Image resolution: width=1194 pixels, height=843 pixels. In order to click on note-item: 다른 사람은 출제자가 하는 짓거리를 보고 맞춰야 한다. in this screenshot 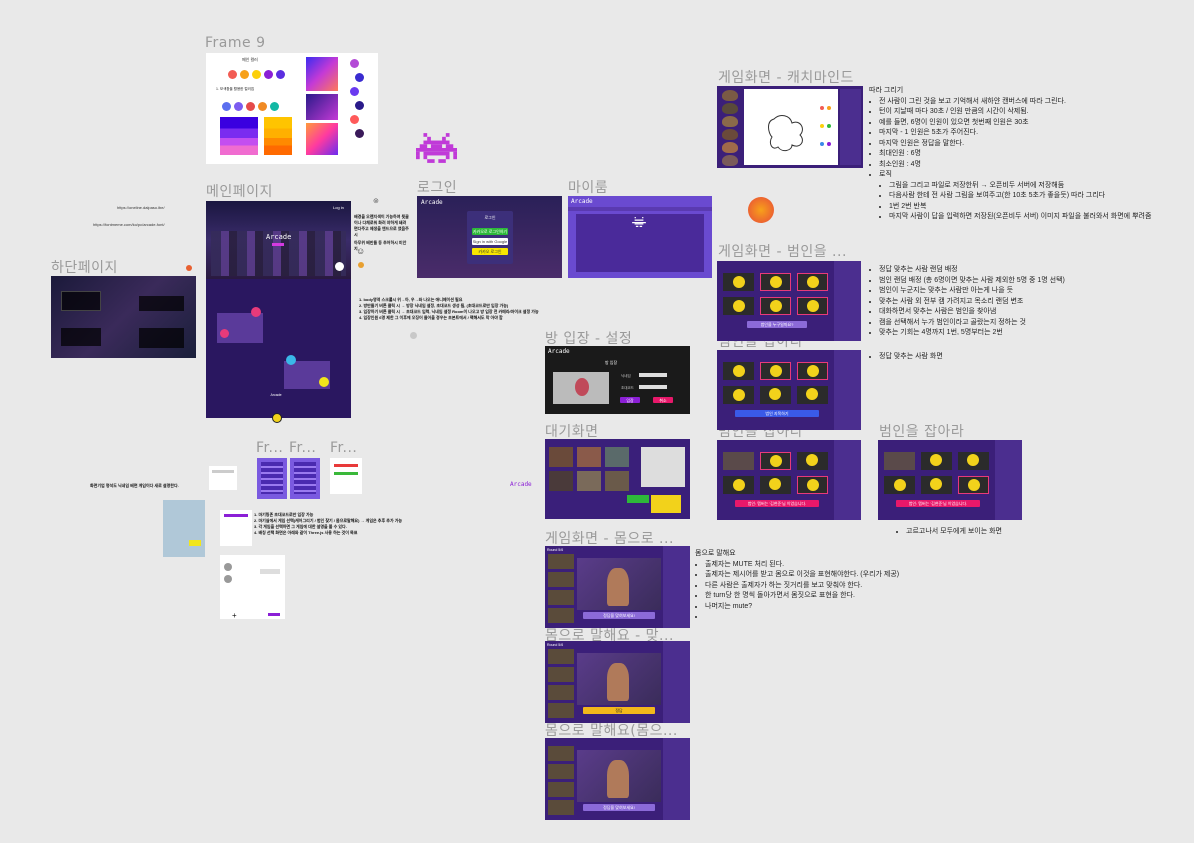, I will do `click(850, 586)`.